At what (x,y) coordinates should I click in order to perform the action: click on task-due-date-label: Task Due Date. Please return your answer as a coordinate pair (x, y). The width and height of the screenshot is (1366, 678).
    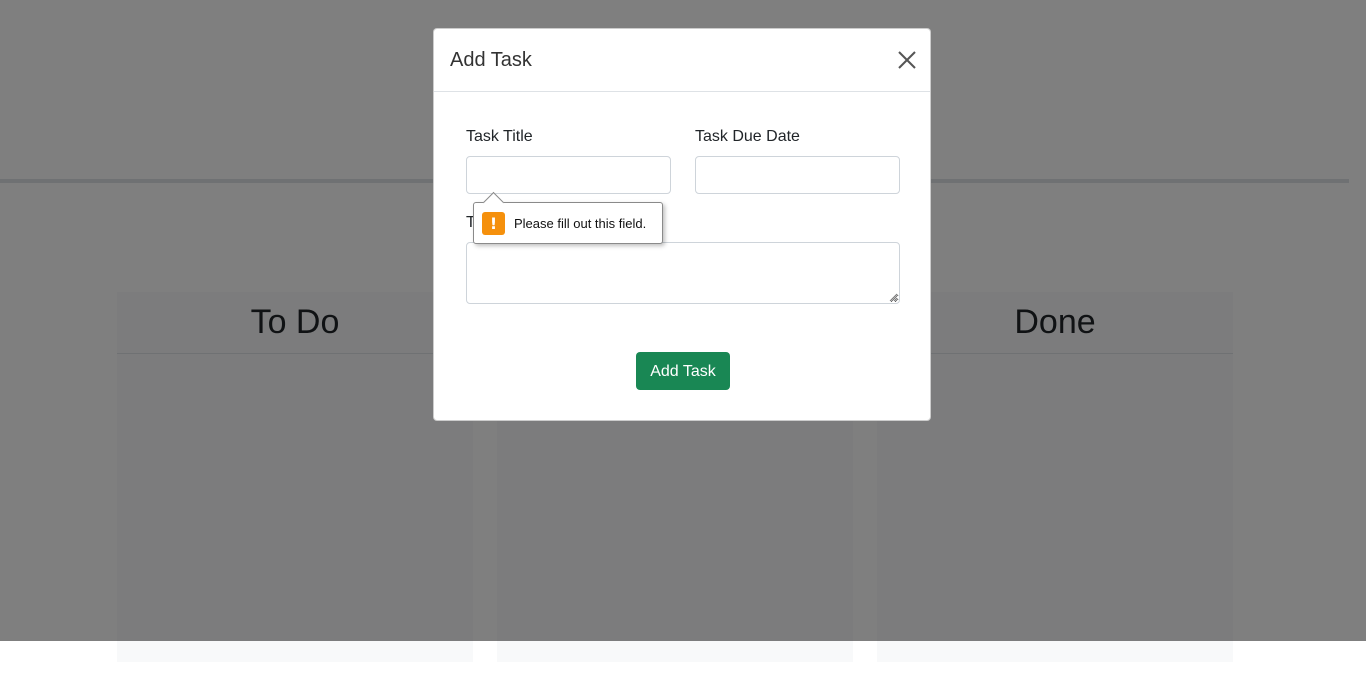
    Looking at the image, I should click on (747, 136).